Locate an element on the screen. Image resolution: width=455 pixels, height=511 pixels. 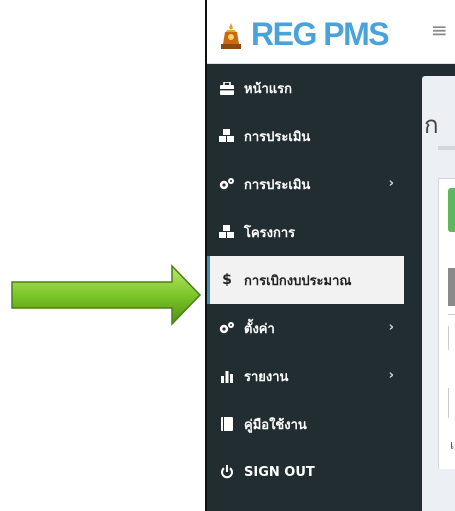
sidebar-item-home: หน้าแรก is located at coordinates (305, 88).